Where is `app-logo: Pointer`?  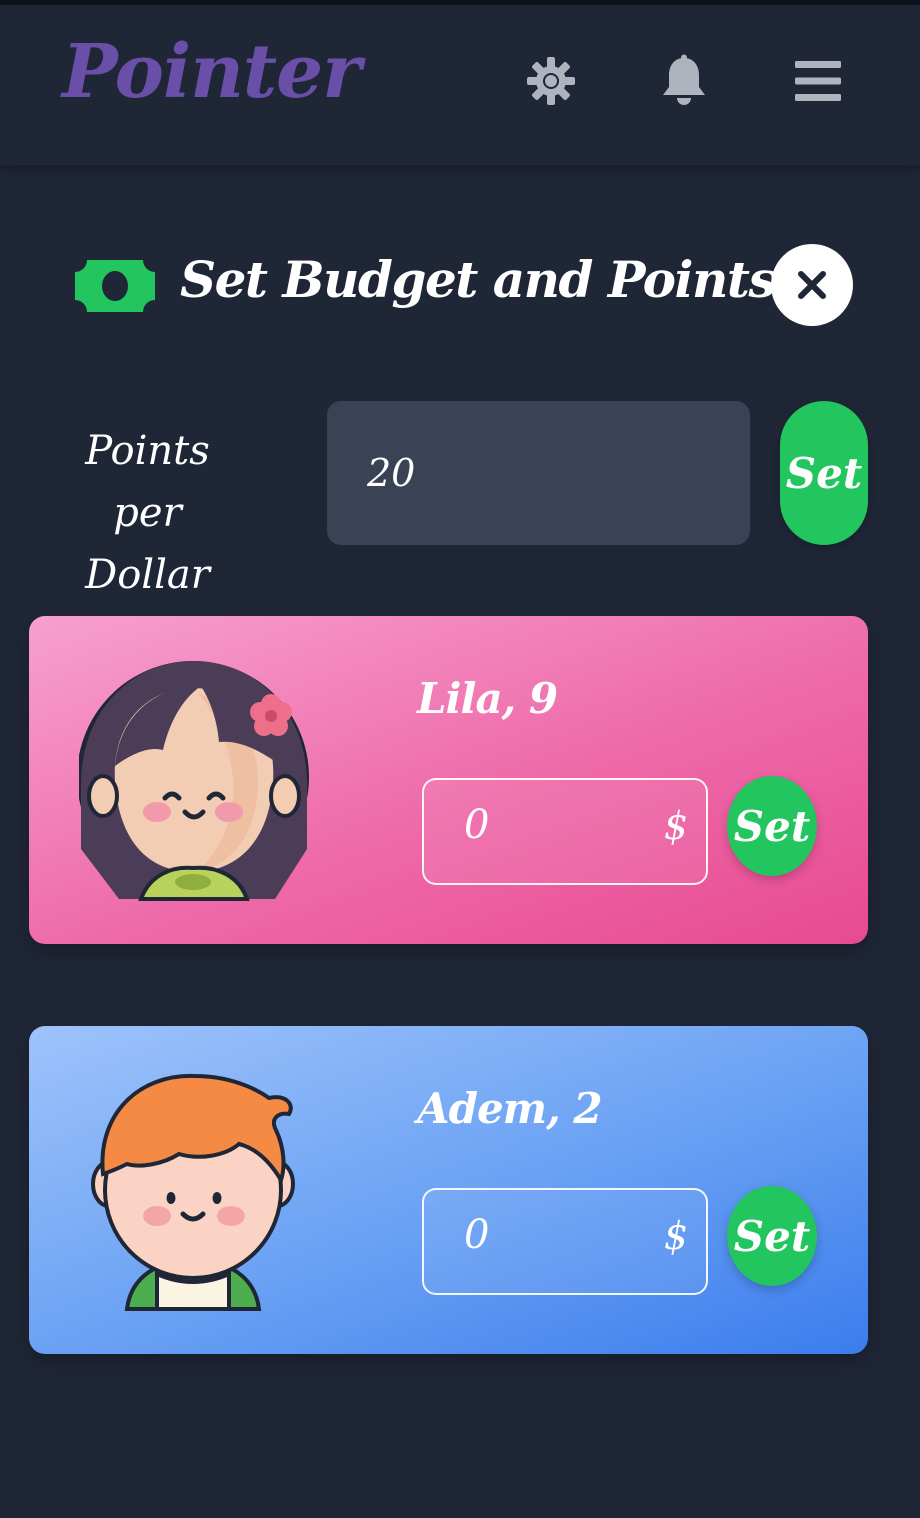 app-logo: Pointer is located at coordinates (211, 72).